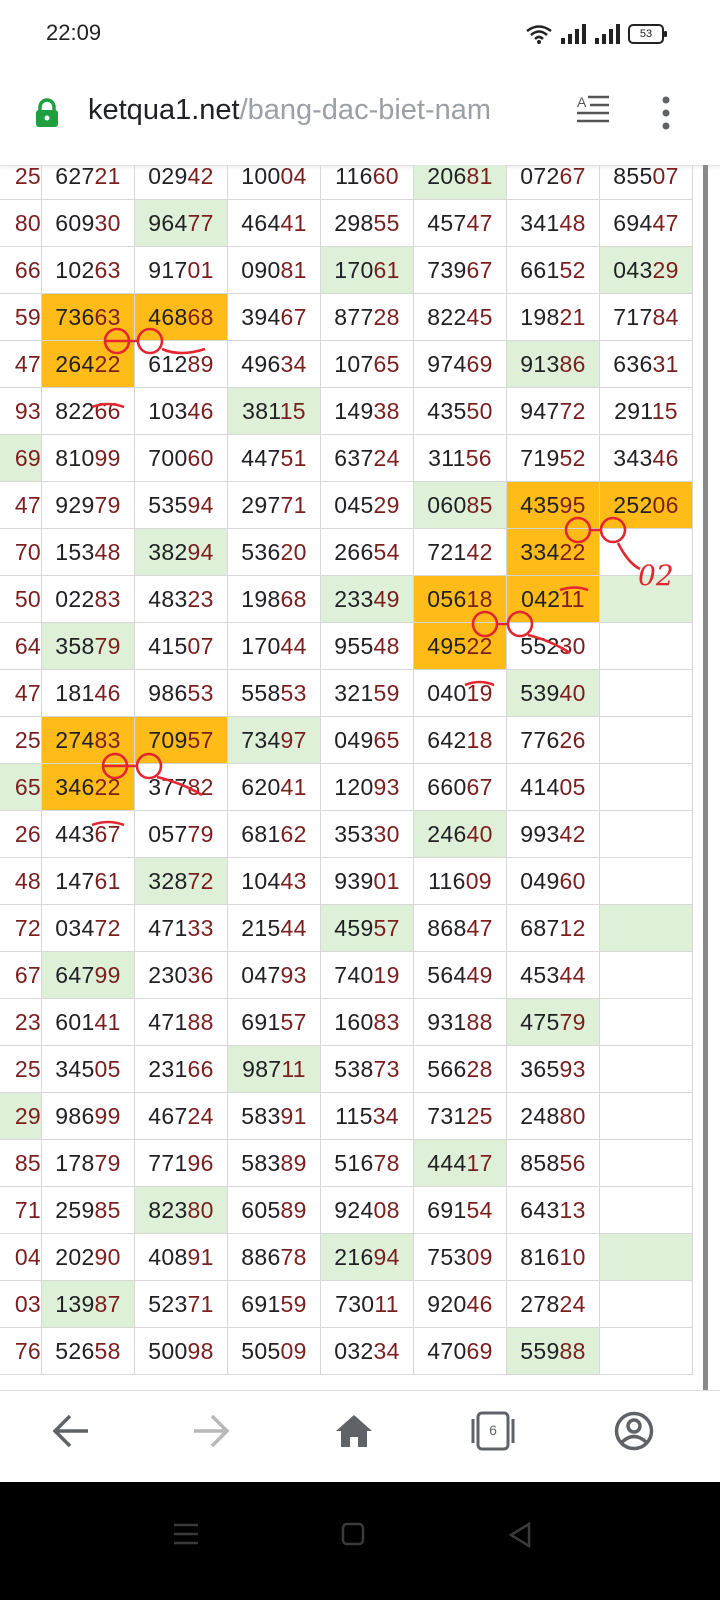  Describe the element at coordinates (572, 880) in the screenshot. I see `result-tail-digits: 60` at that location.